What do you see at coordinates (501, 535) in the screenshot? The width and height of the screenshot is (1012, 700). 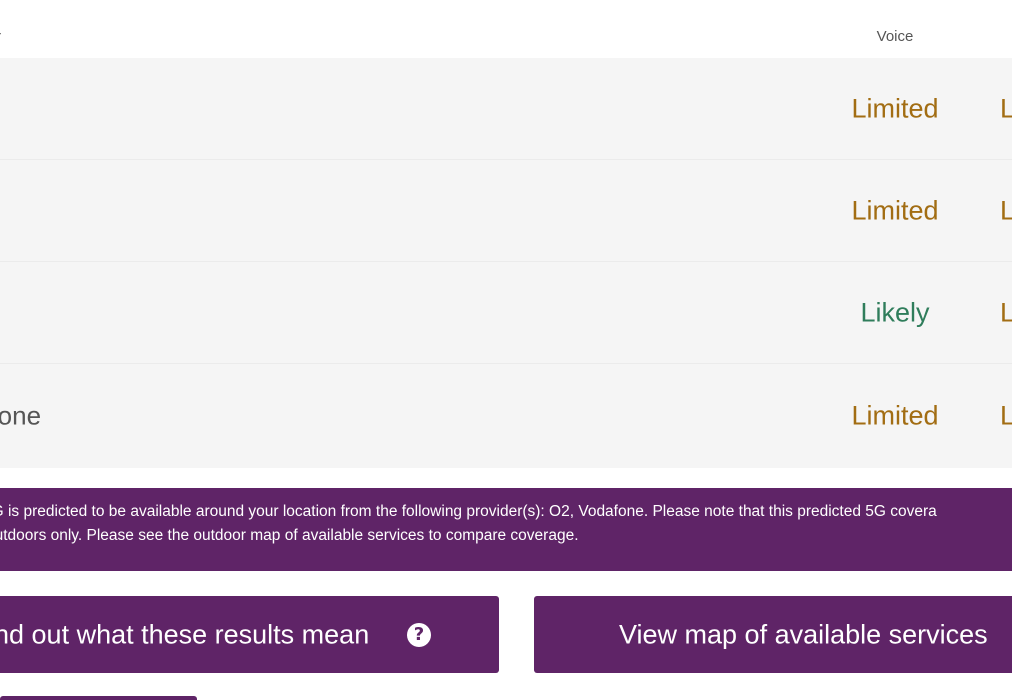 I see `notice-text-suffix: to compare coverage.` at bounding box center [501, 535].